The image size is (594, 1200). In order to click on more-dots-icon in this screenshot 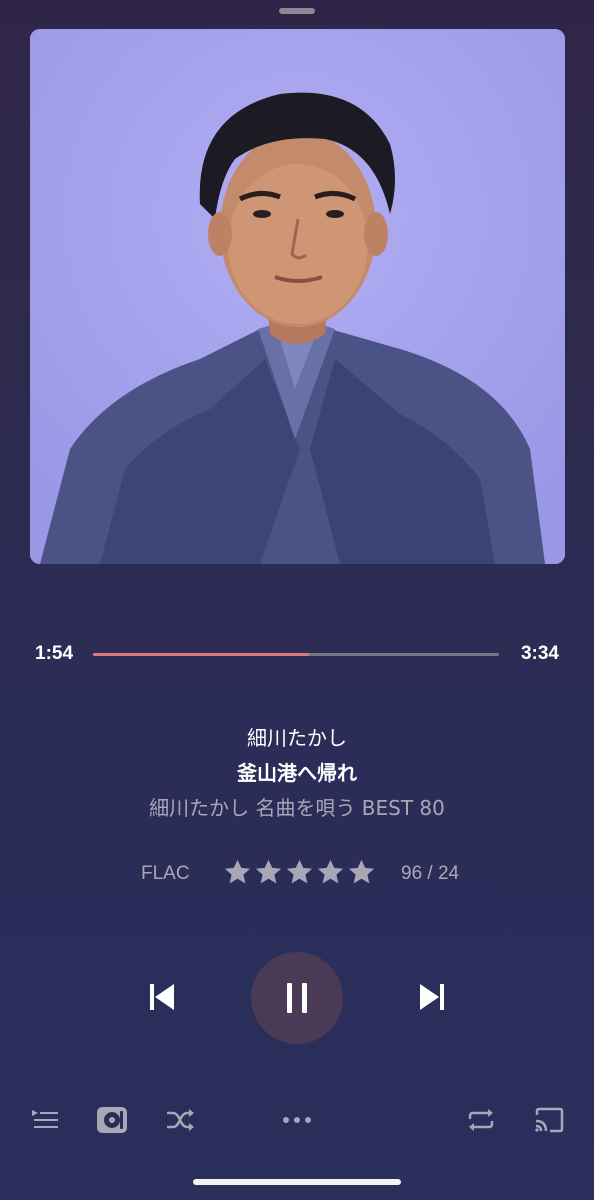, I will do `click(297, 1120)`.